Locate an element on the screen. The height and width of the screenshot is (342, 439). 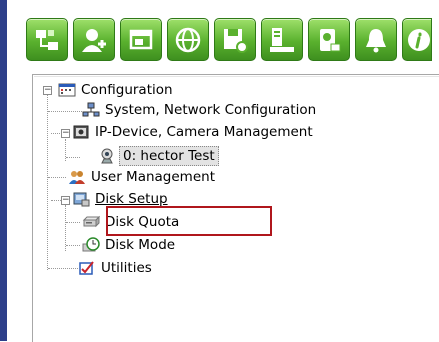
window-left-border is located at coordinates (3, 170).